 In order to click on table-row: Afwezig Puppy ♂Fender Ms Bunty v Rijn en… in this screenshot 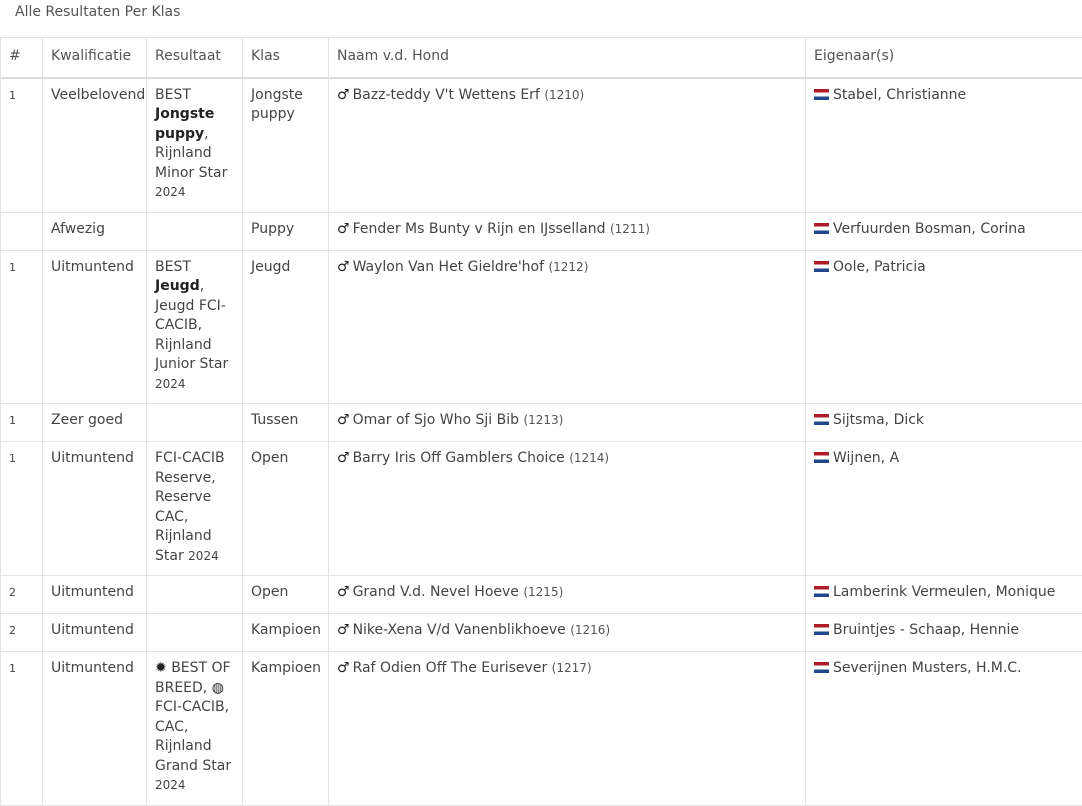, I will do `click(541, 231)`.